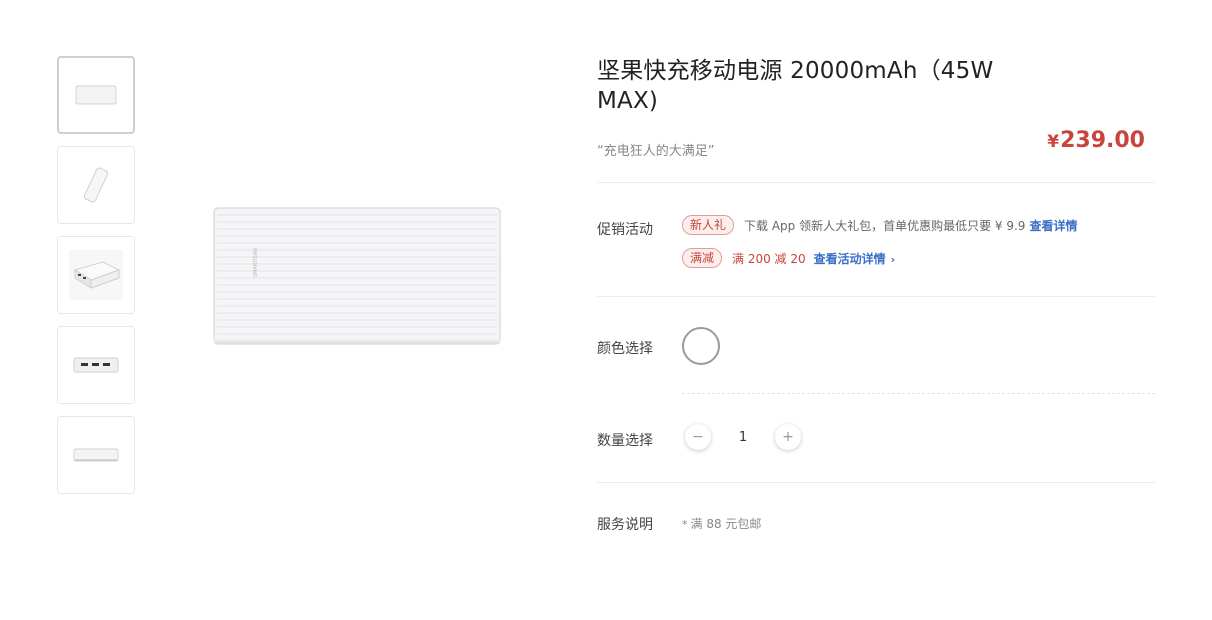 This screenshot has width=1212, height=620. I want to click on promotion-tag: 满减, so click(702, 258).